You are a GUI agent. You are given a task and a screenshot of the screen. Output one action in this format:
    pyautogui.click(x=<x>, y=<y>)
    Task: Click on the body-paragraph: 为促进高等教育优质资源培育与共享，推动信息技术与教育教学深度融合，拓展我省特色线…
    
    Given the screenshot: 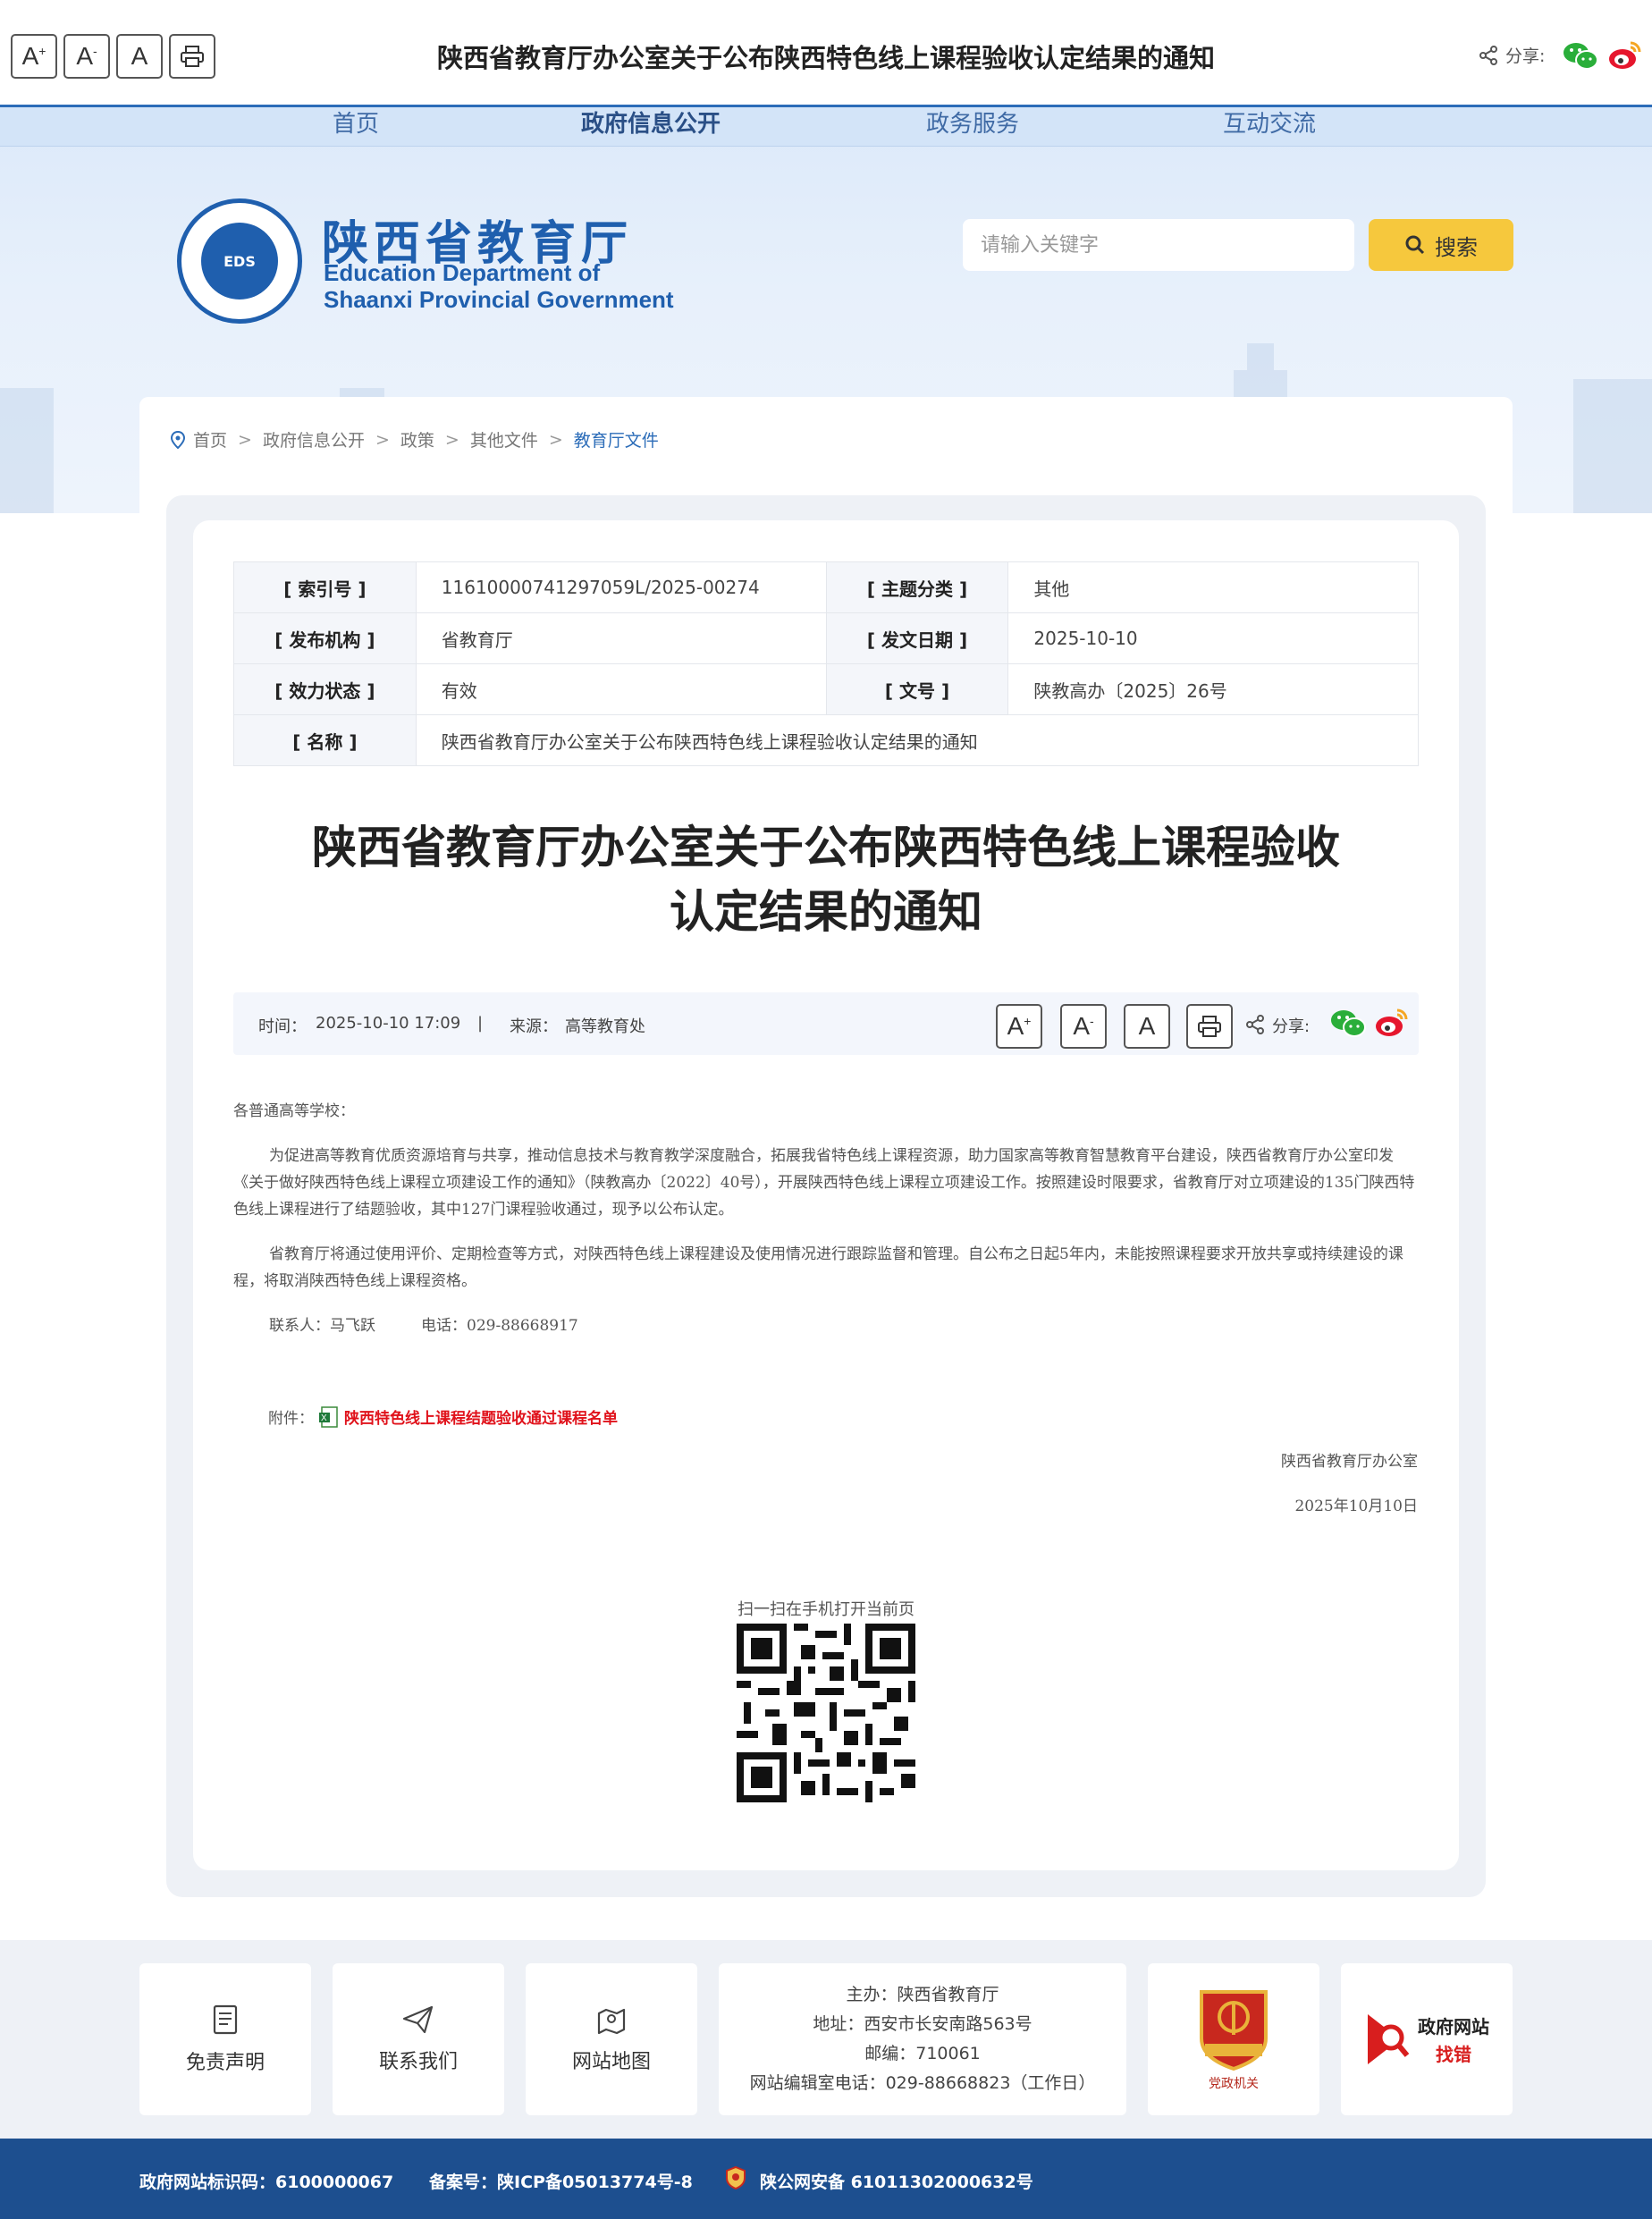 What is the action you would take?
    pyautogui.click(x=824, y=1183)
    